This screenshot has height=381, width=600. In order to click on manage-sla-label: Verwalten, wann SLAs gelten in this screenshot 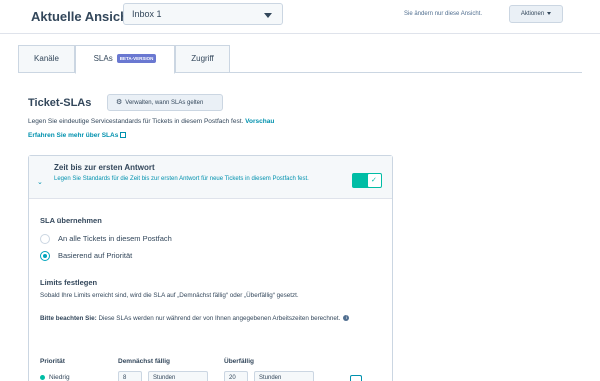, I will do `click(164, 103)`.